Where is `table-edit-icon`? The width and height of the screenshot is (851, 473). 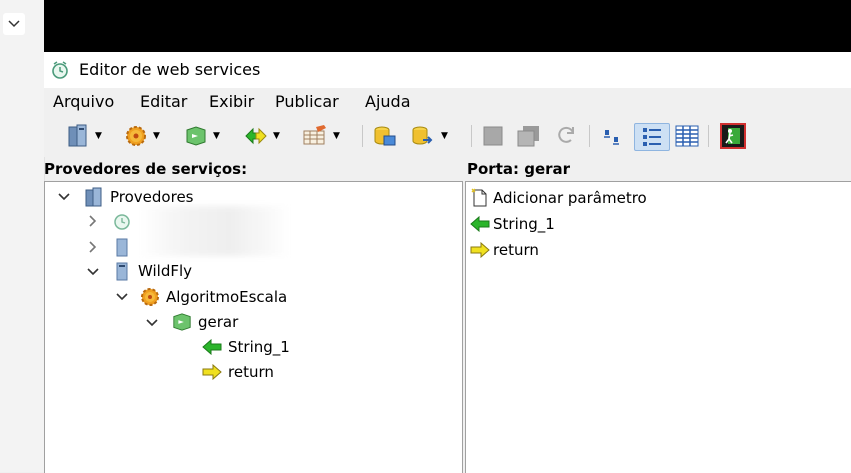
table-edit-icon is located at coordinates (314, 135).